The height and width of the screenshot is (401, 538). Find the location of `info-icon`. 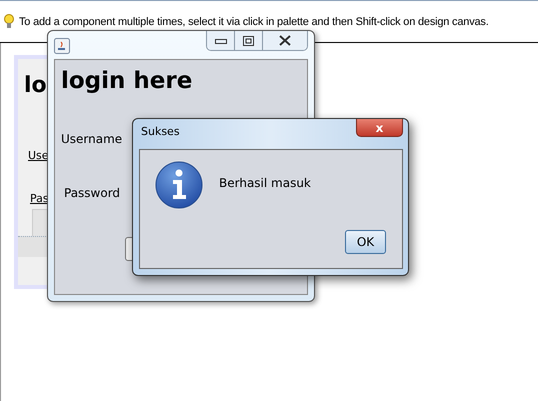

info-icon is located at coordinates (179, 185).